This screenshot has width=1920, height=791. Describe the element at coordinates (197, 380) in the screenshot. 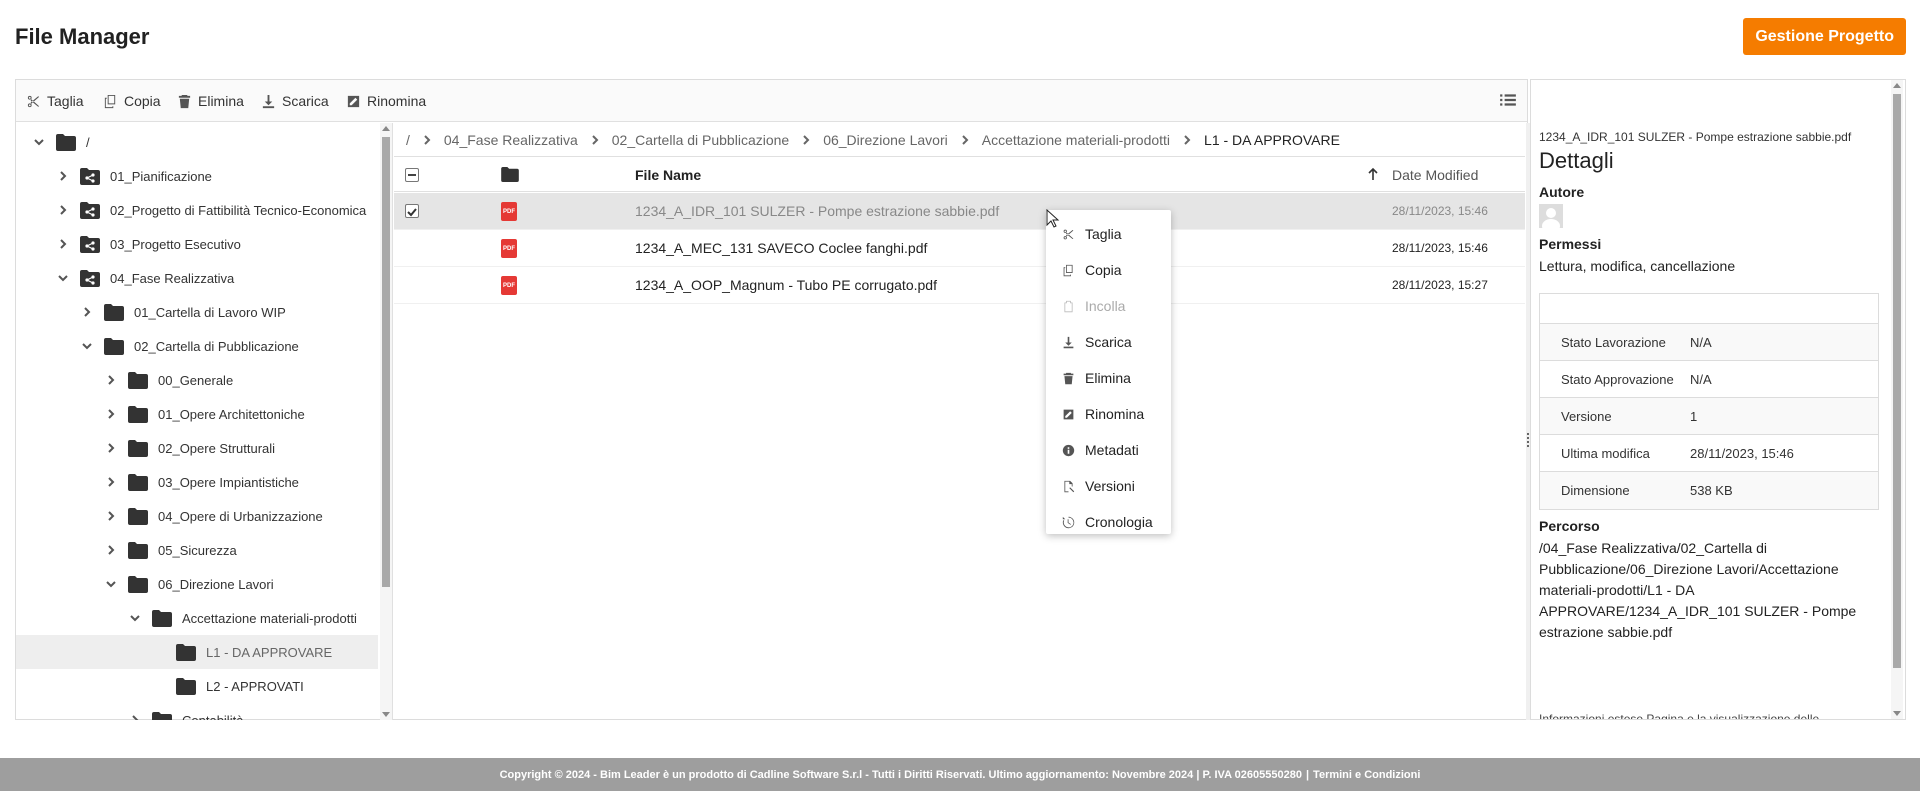

I see `tree-item: 00_Generale` at that location.